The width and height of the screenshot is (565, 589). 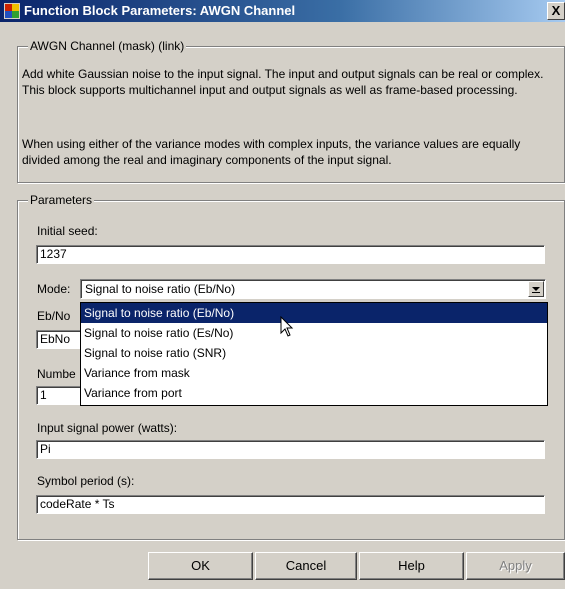 I want to click on mode-option: Variance from port, so click(x=314, y=393).